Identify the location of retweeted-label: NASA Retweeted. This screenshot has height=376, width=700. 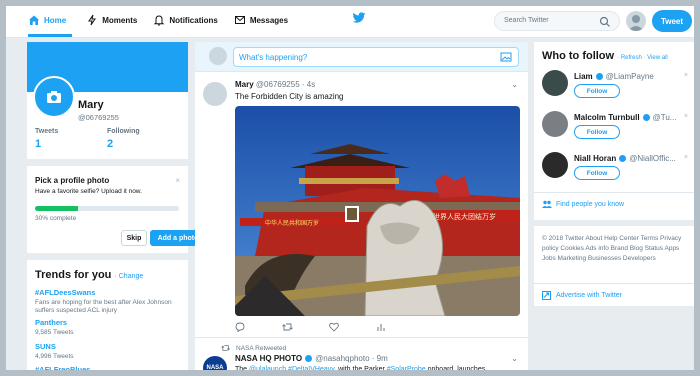
(261, 348).